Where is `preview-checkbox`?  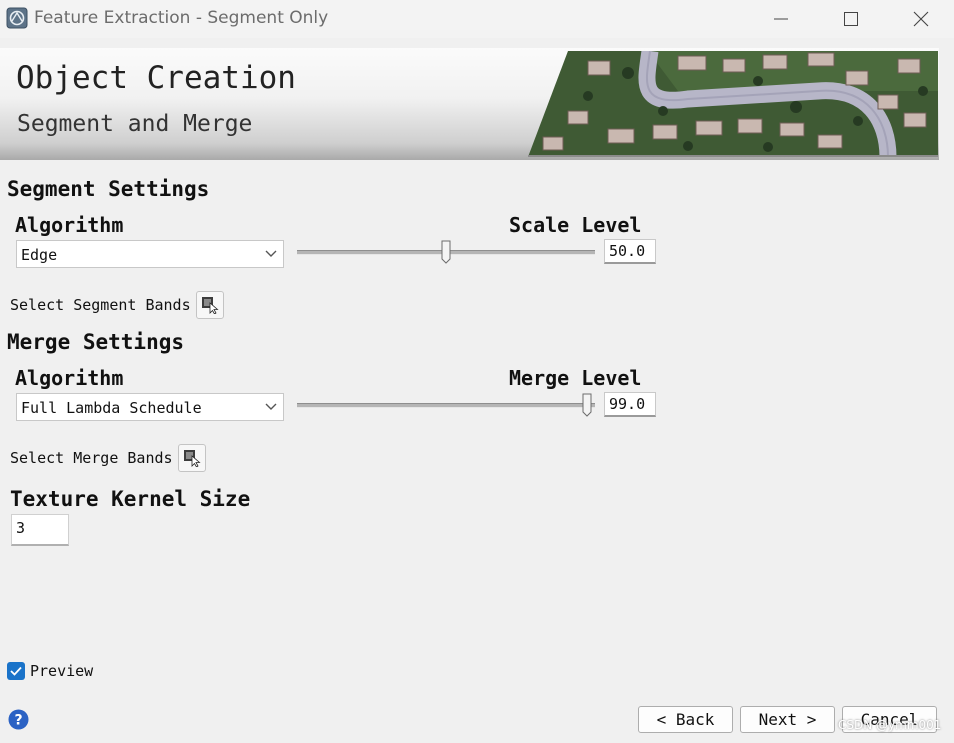
preview-checkbox is located at coordinates (16, 671).